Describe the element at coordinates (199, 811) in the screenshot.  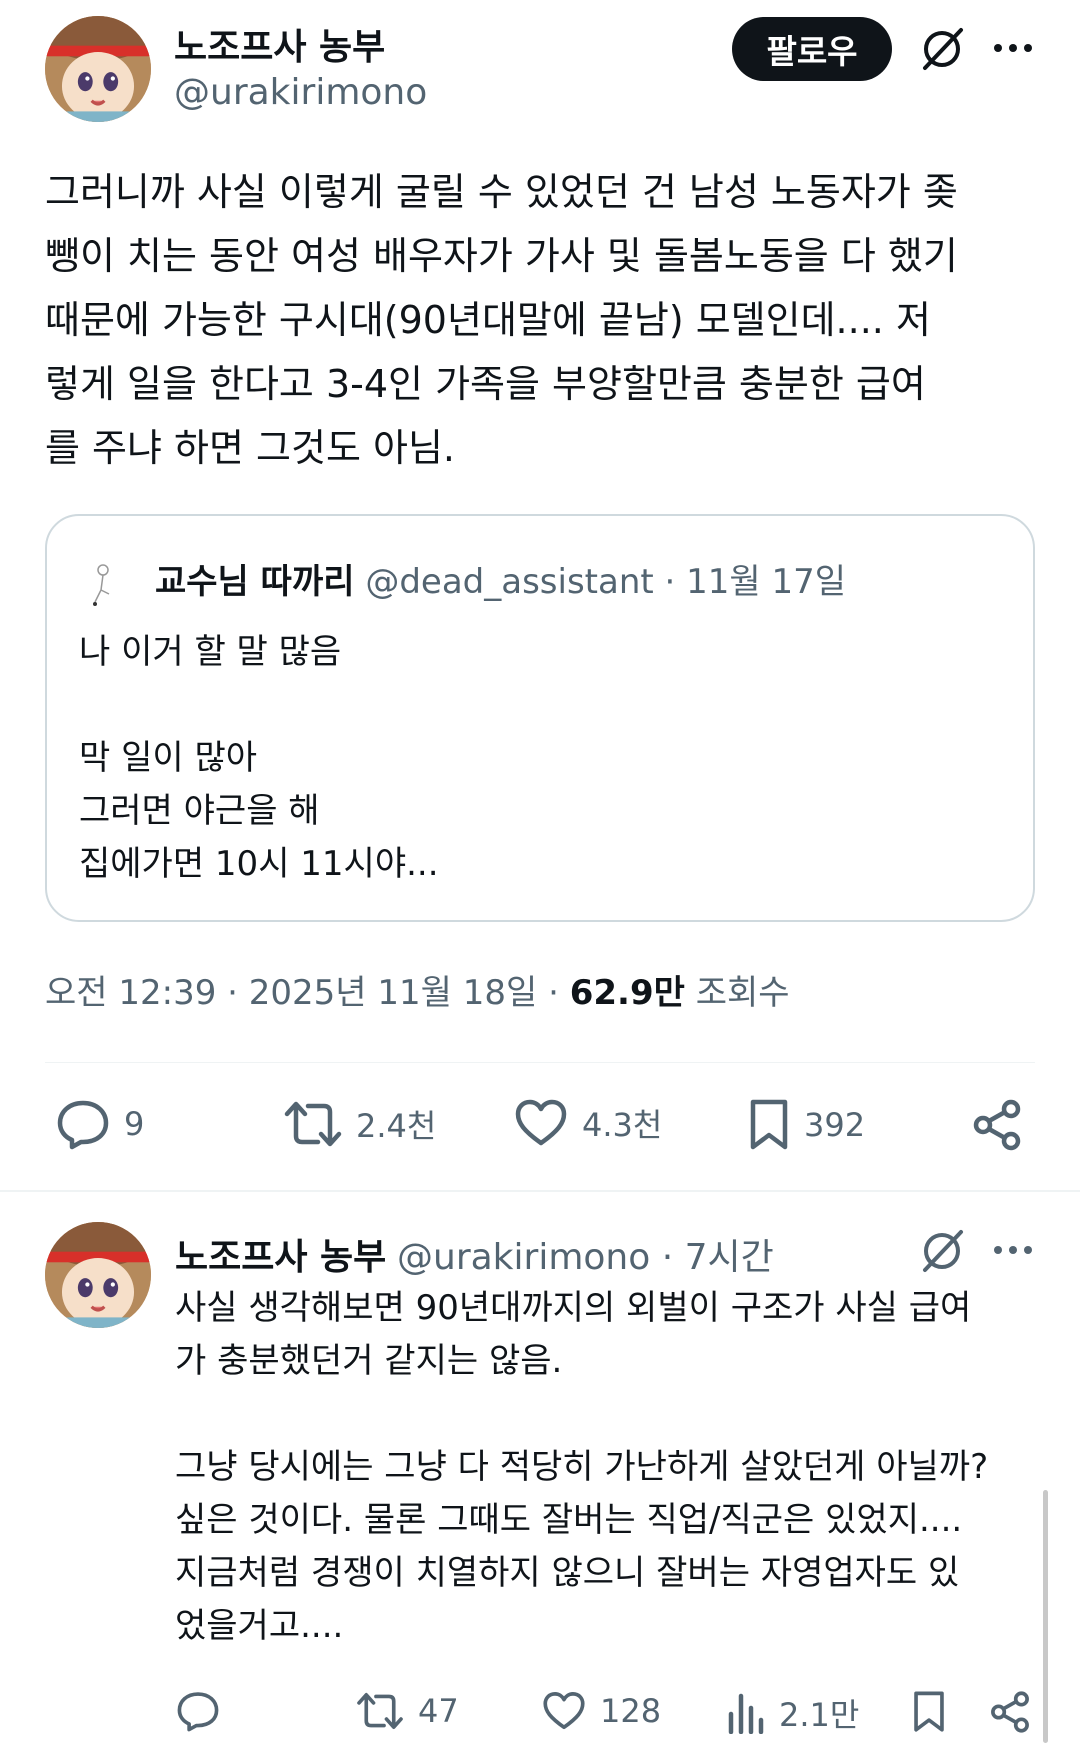
I see `quote-text-line: 그러면 야근을 해` at that location.